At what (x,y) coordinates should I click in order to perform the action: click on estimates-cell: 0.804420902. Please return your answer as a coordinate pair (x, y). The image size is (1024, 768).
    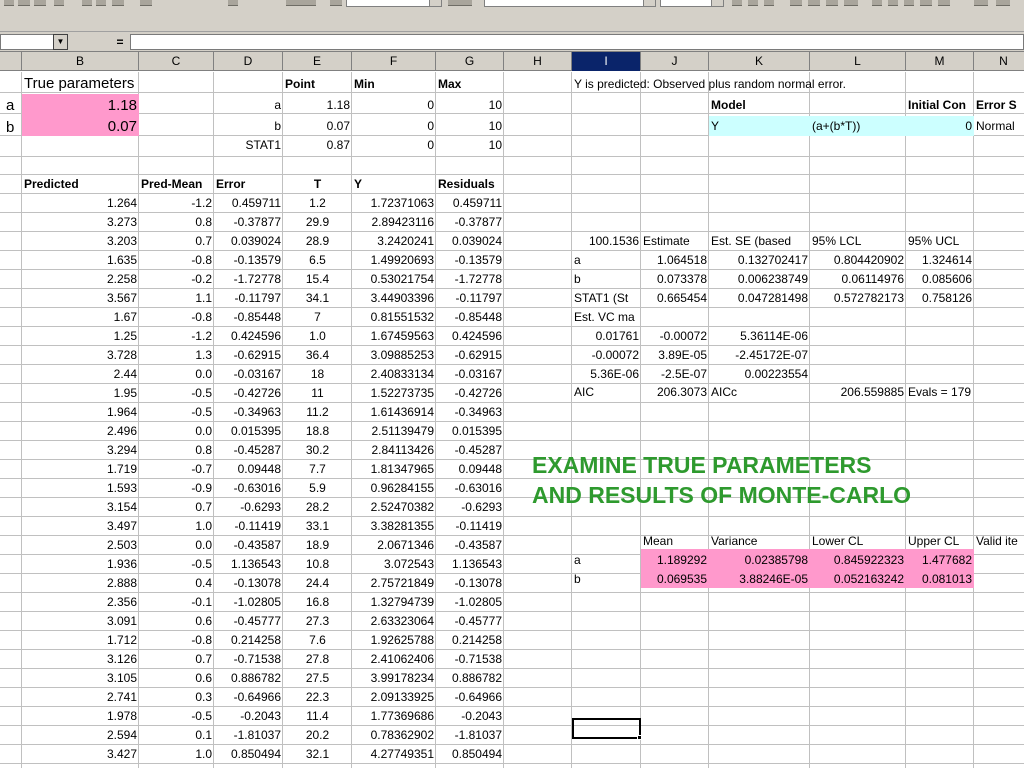
    Looking at the image, I should click on (858, 260).